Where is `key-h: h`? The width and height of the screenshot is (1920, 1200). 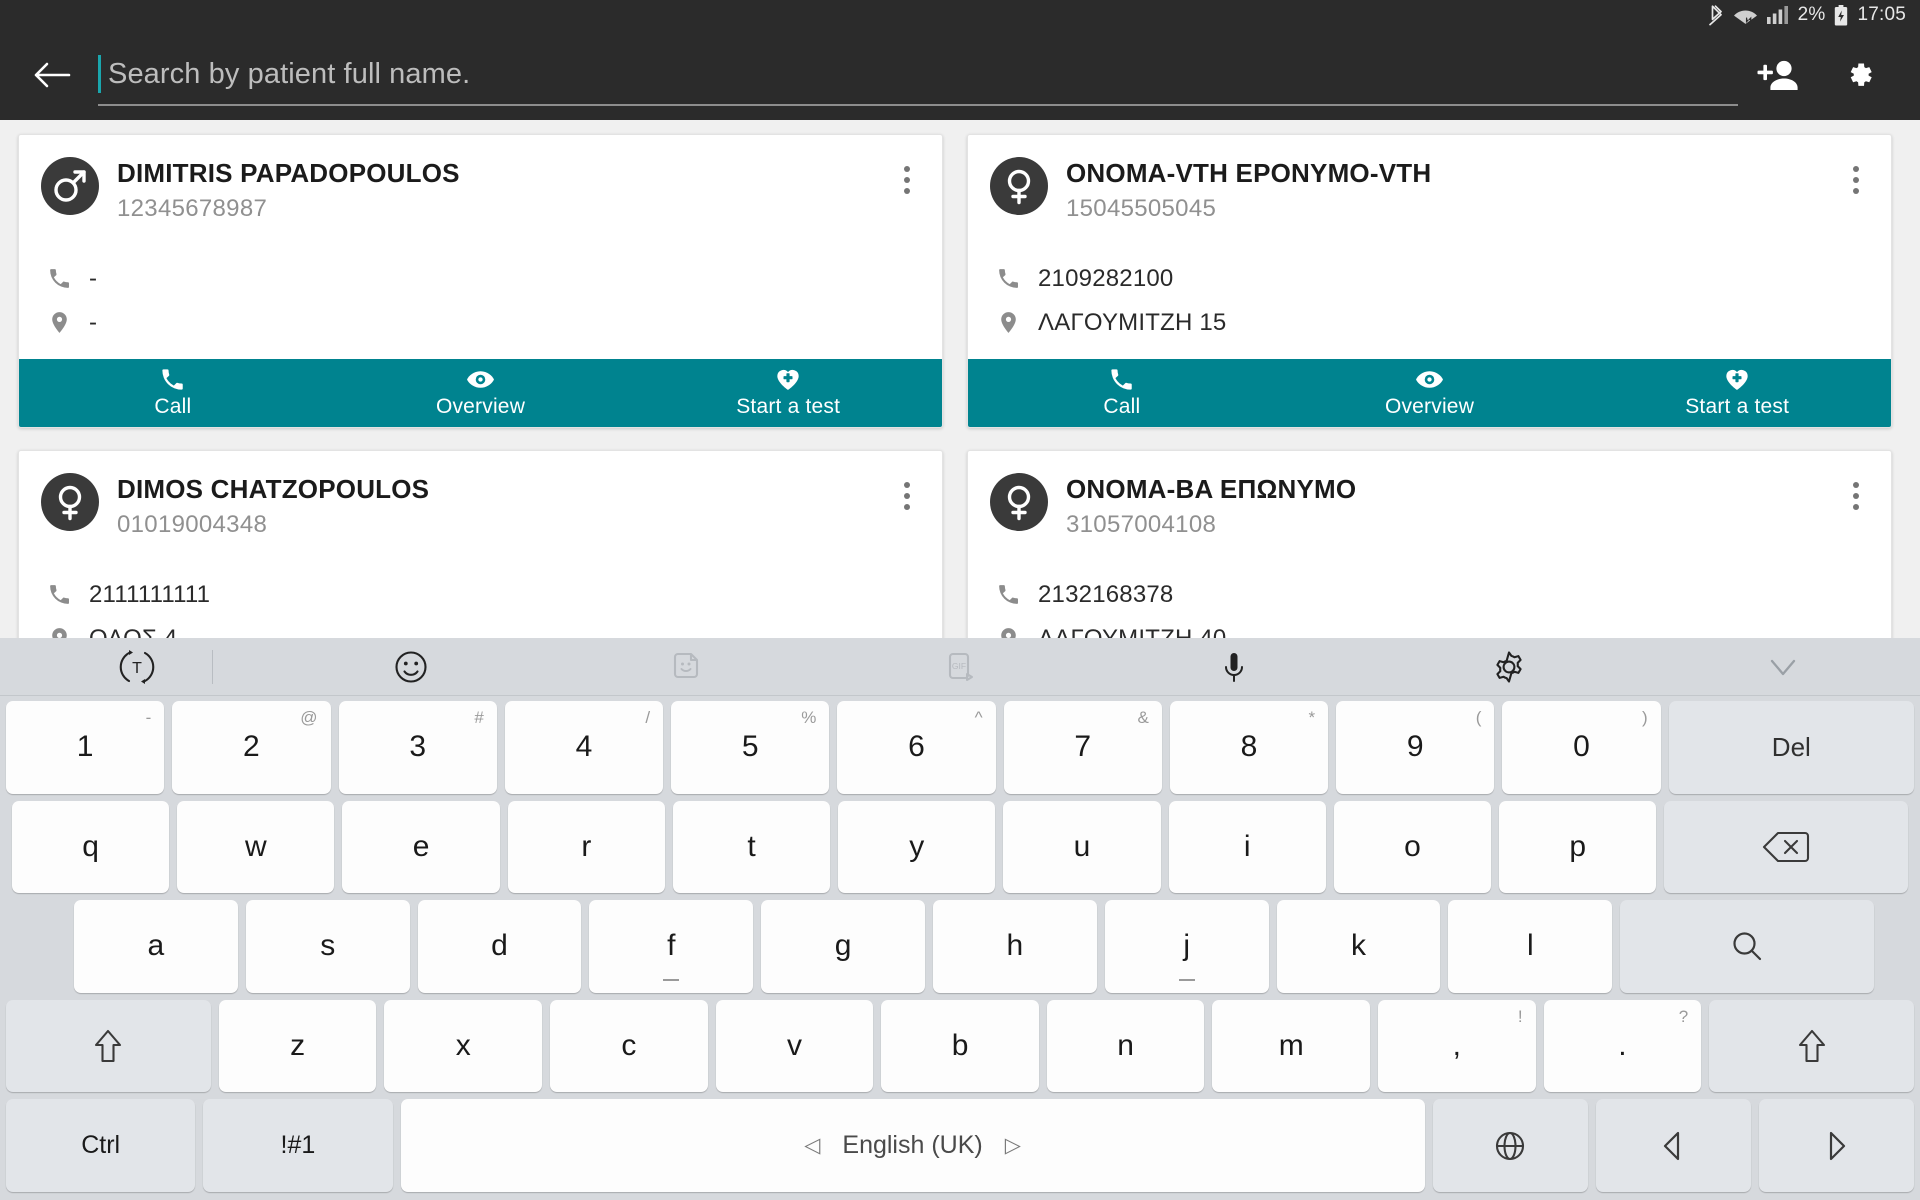
key-h: h is located at coordinates (1014, 946).